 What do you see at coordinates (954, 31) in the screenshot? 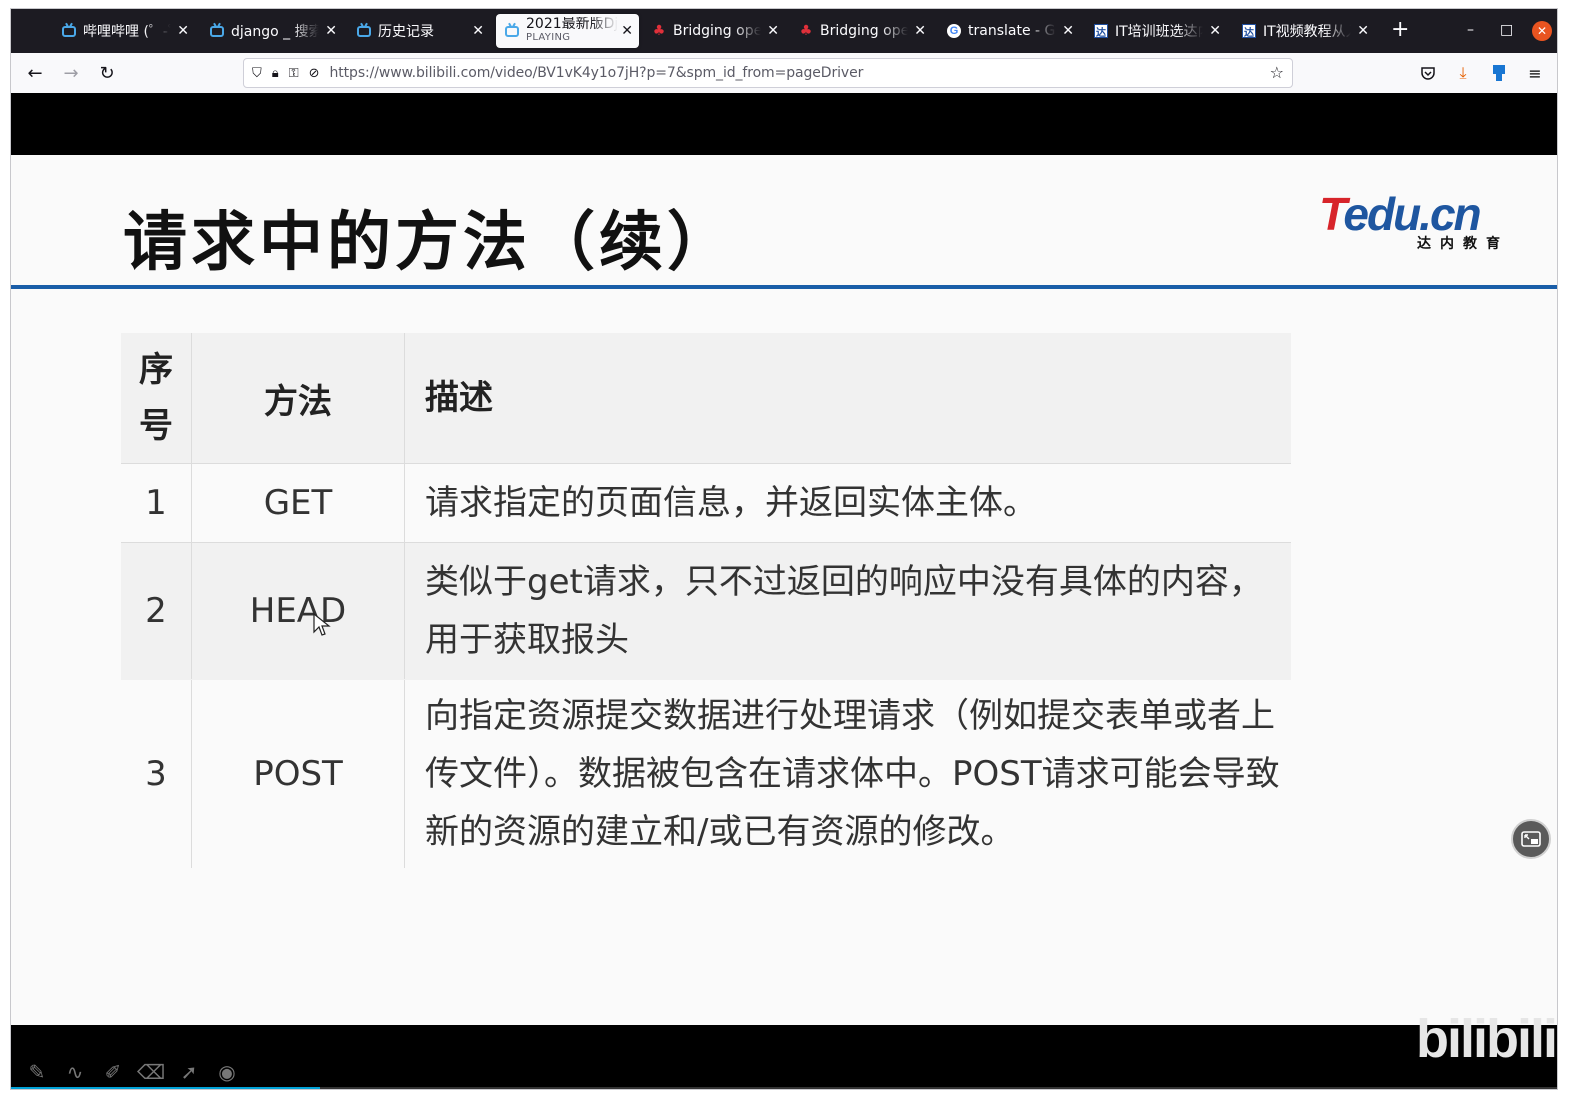
I see `google-icon: G` at bounding box center [954, 31].